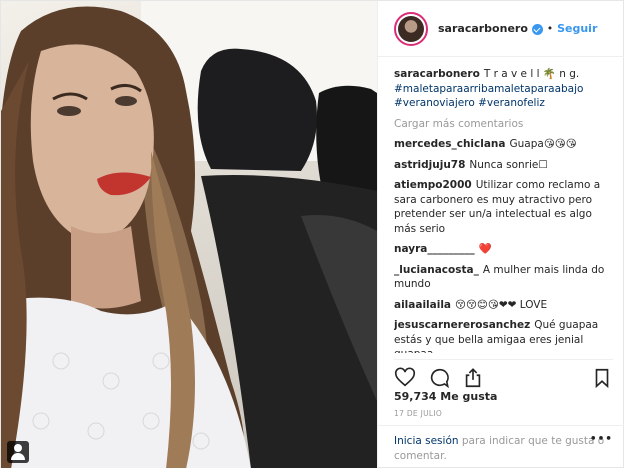 This screenshot has height=468, width=624. What do you see at coordinates (503, 249) in the screenshot?
I see `comment-item: nayra_________ ❤️` at bounding box center [503, 249].